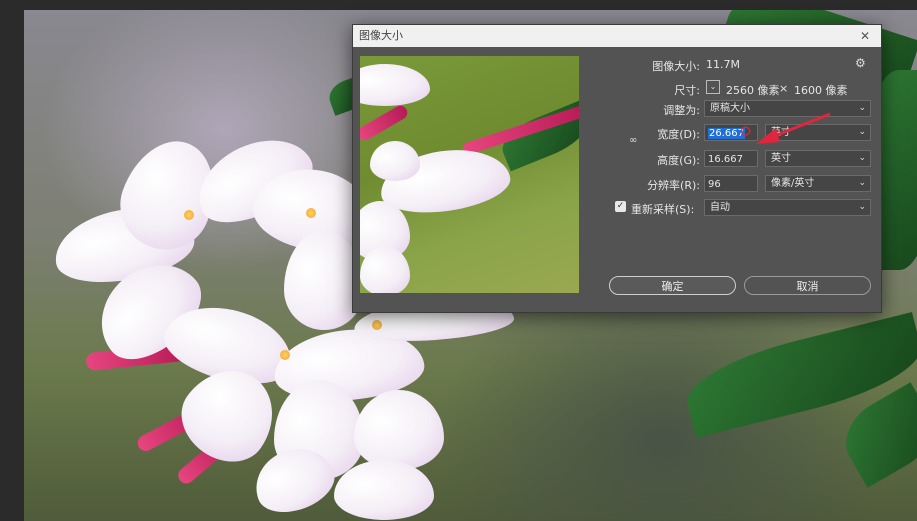 The width and height of the screenshot is (917, 521). What do you see at coordinates (673, 185) in the screenshot?
I see `resolution-label: 分辨率(R):` at bounding box center [673, 185].